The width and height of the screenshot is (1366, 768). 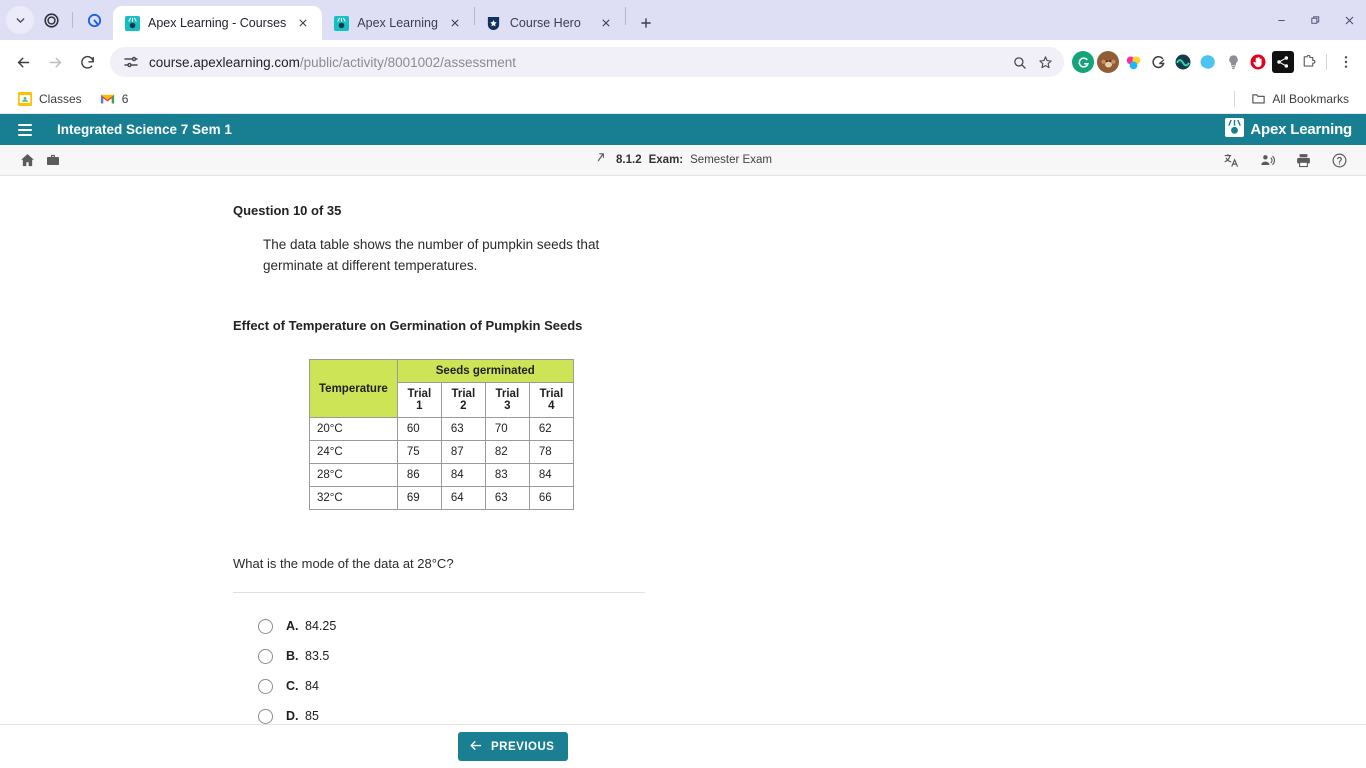 I want to click on arrow-left-icon, so click(x=475, y=747).